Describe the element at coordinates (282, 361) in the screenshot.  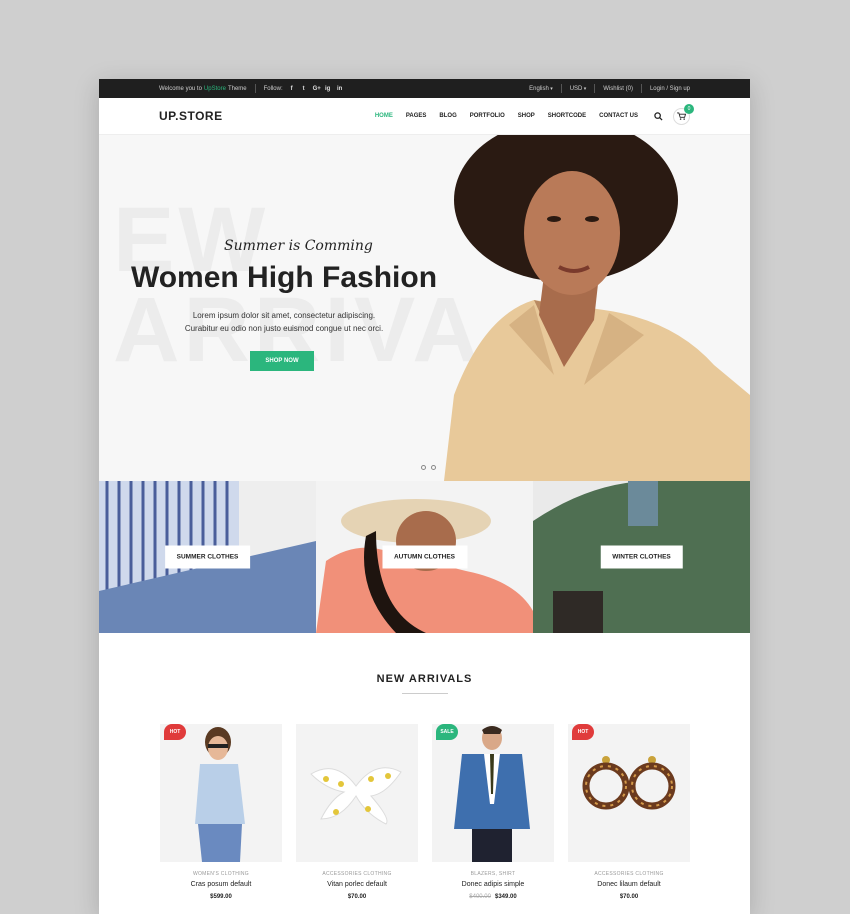
I see `shop-now-button: SHOP NOW` at that location.